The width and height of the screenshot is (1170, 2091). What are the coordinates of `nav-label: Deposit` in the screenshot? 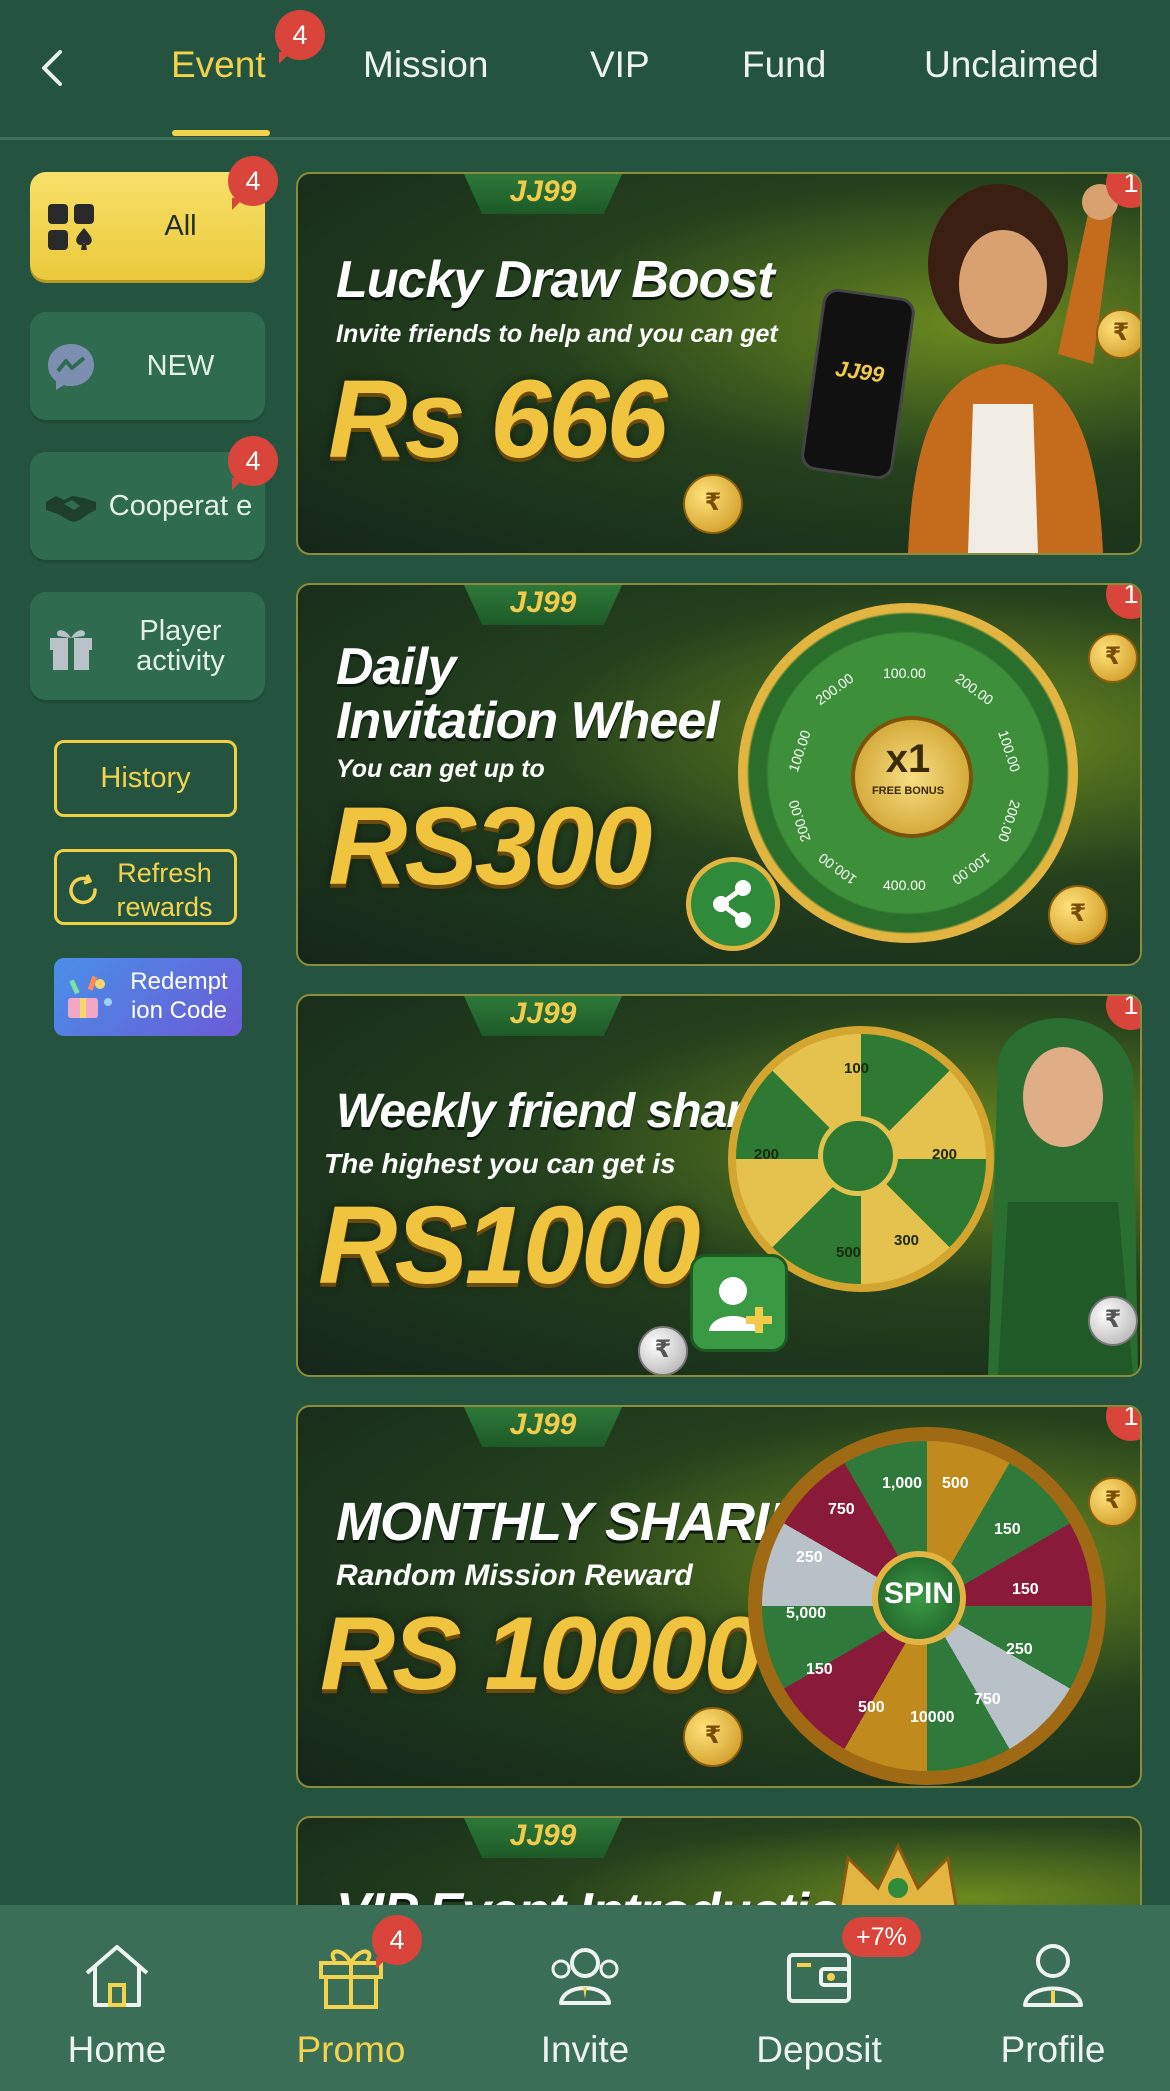 It's located at (819, 2049).